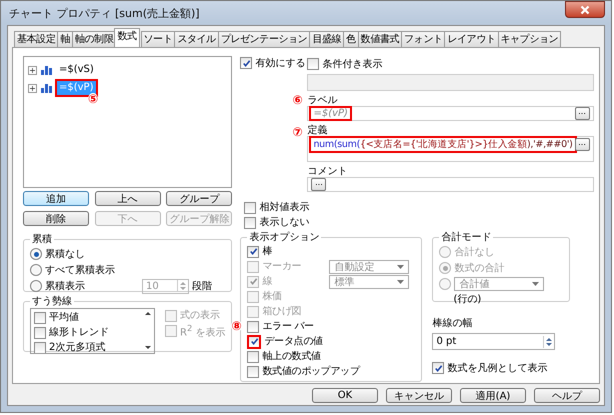 The image size is (614, 415). I want to click on code-token: {<支店名={'北海道支店'}>}仕入金額, so click(443, 144).